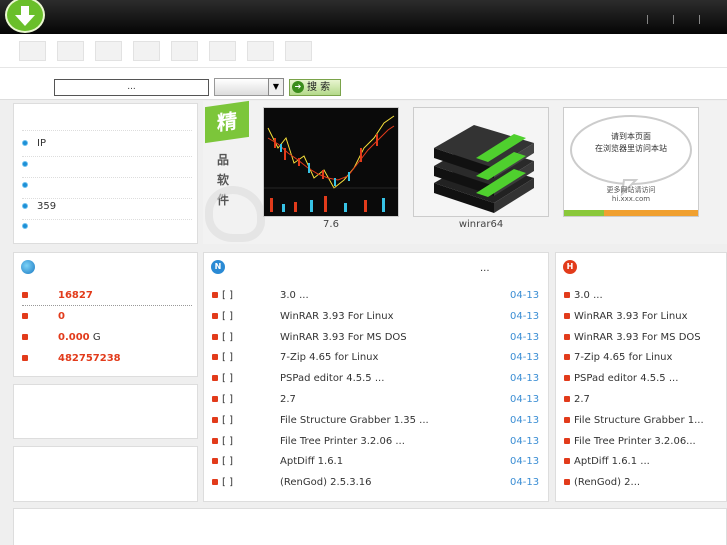  I want to click on news-row: [ ] PSPad editor 4.5.5 ... 04-13, so click(377, 378).